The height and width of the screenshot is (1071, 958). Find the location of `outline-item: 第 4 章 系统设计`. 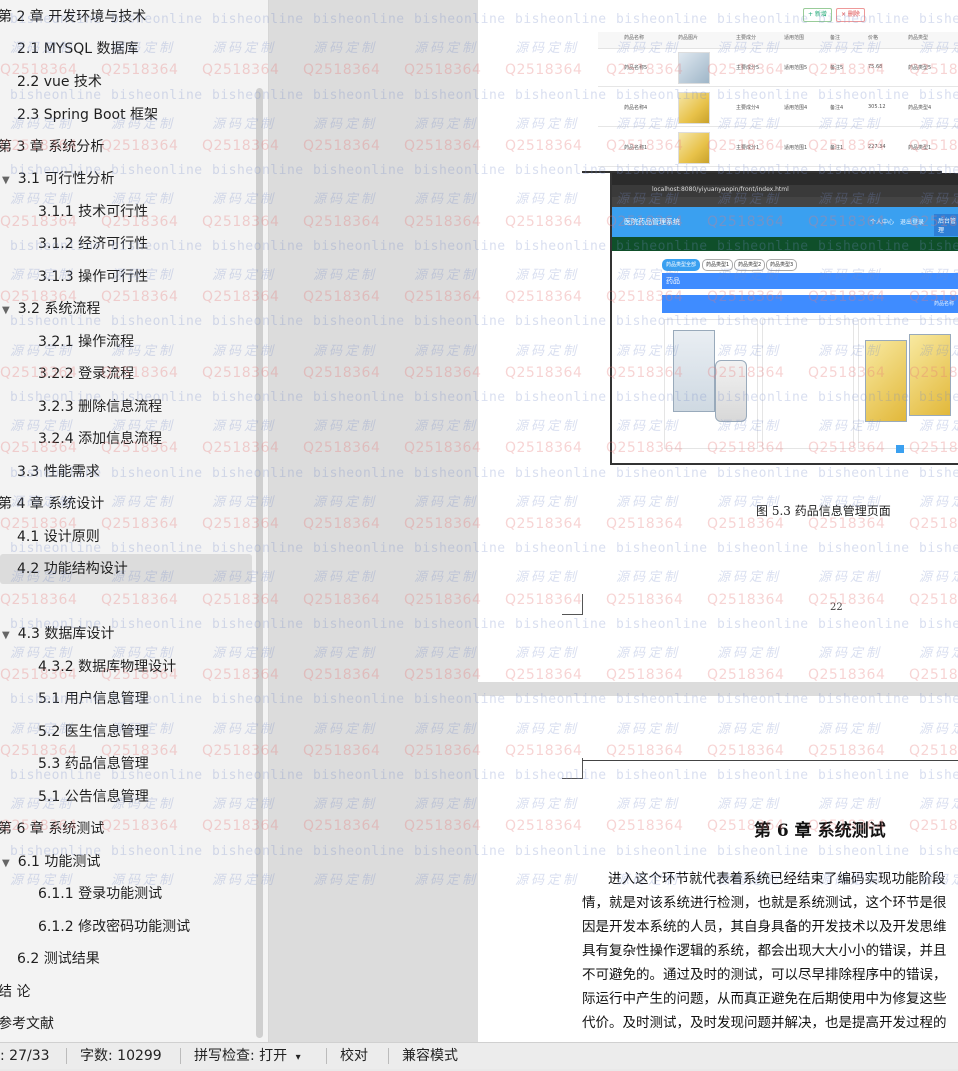

outline-item: 第 4 章 系统设计 is located at coordinates (52, 504).